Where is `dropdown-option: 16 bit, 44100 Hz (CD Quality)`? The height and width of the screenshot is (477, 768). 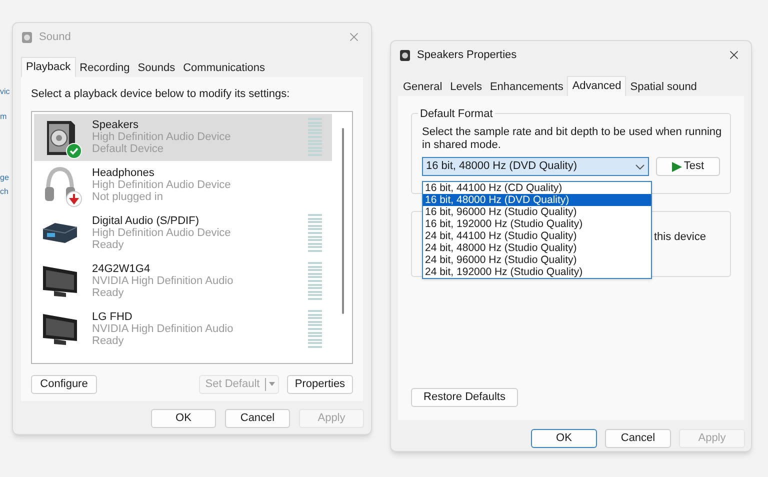 dropdown-option: 16 bit, 44100 Hz (CD Quality) is located at coordinates (537, 188).